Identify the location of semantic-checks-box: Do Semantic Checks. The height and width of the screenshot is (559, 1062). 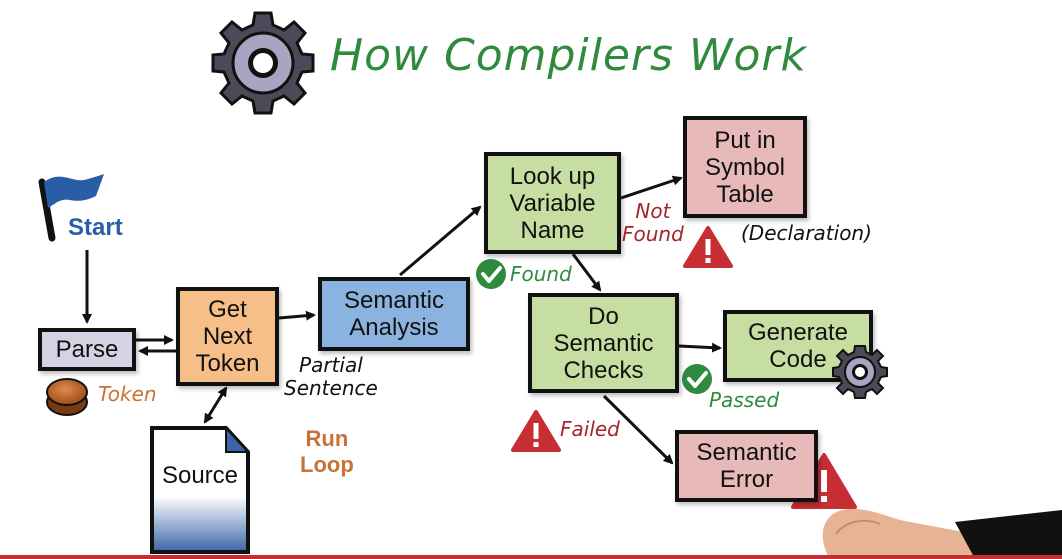
(603, 343).